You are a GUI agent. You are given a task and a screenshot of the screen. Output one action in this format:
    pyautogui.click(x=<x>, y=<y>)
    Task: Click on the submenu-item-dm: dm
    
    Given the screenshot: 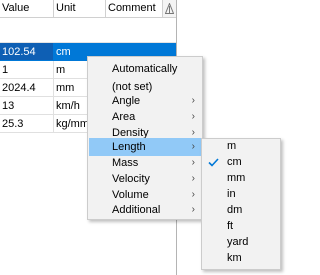 What is the action you would take?
    pyautogui.click(x=241, y=210)
    